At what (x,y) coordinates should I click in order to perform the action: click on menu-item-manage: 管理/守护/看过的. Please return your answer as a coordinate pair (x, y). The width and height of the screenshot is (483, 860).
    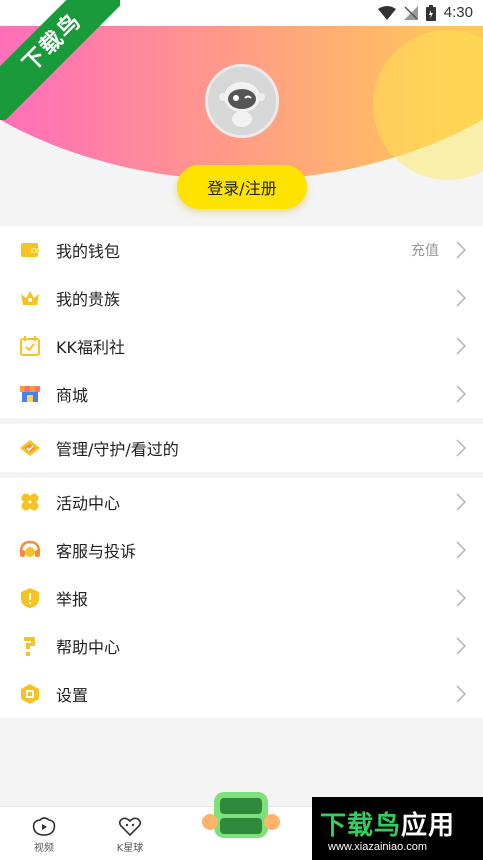
    Looking at the image, I should click on (241, 448).